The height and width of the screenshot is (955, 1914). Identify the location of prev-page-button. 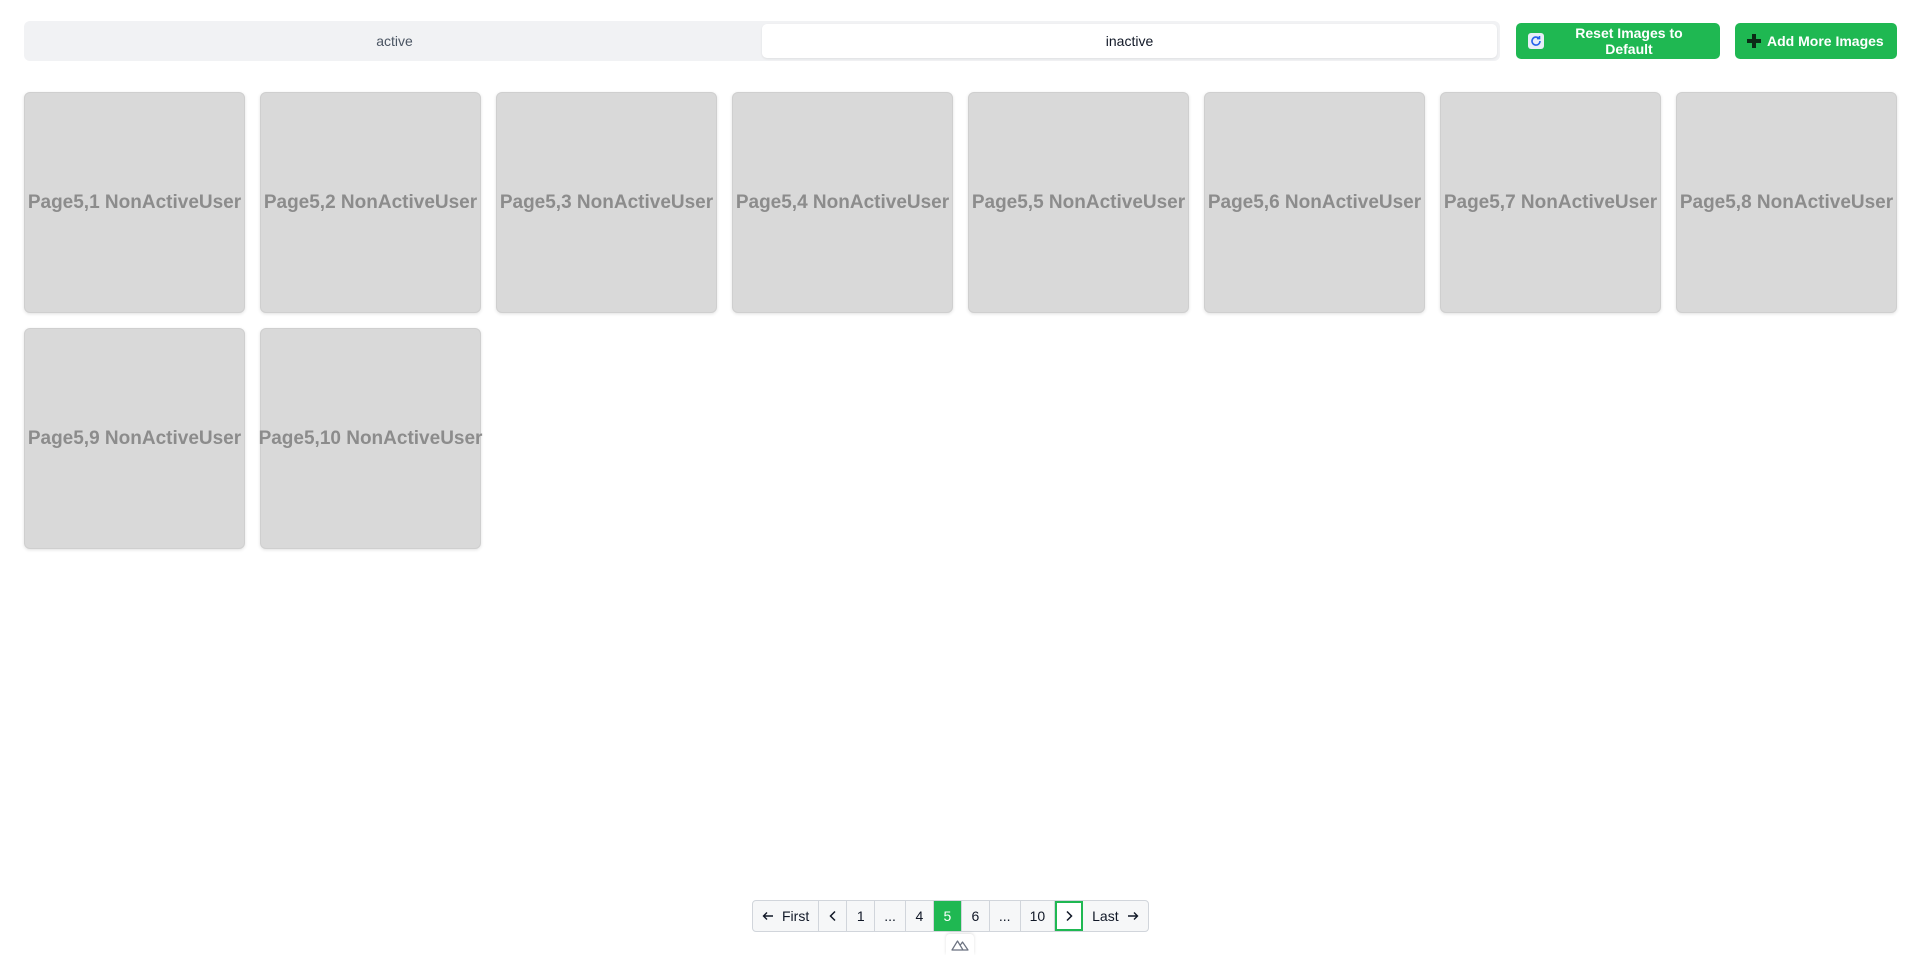
(833, 916).